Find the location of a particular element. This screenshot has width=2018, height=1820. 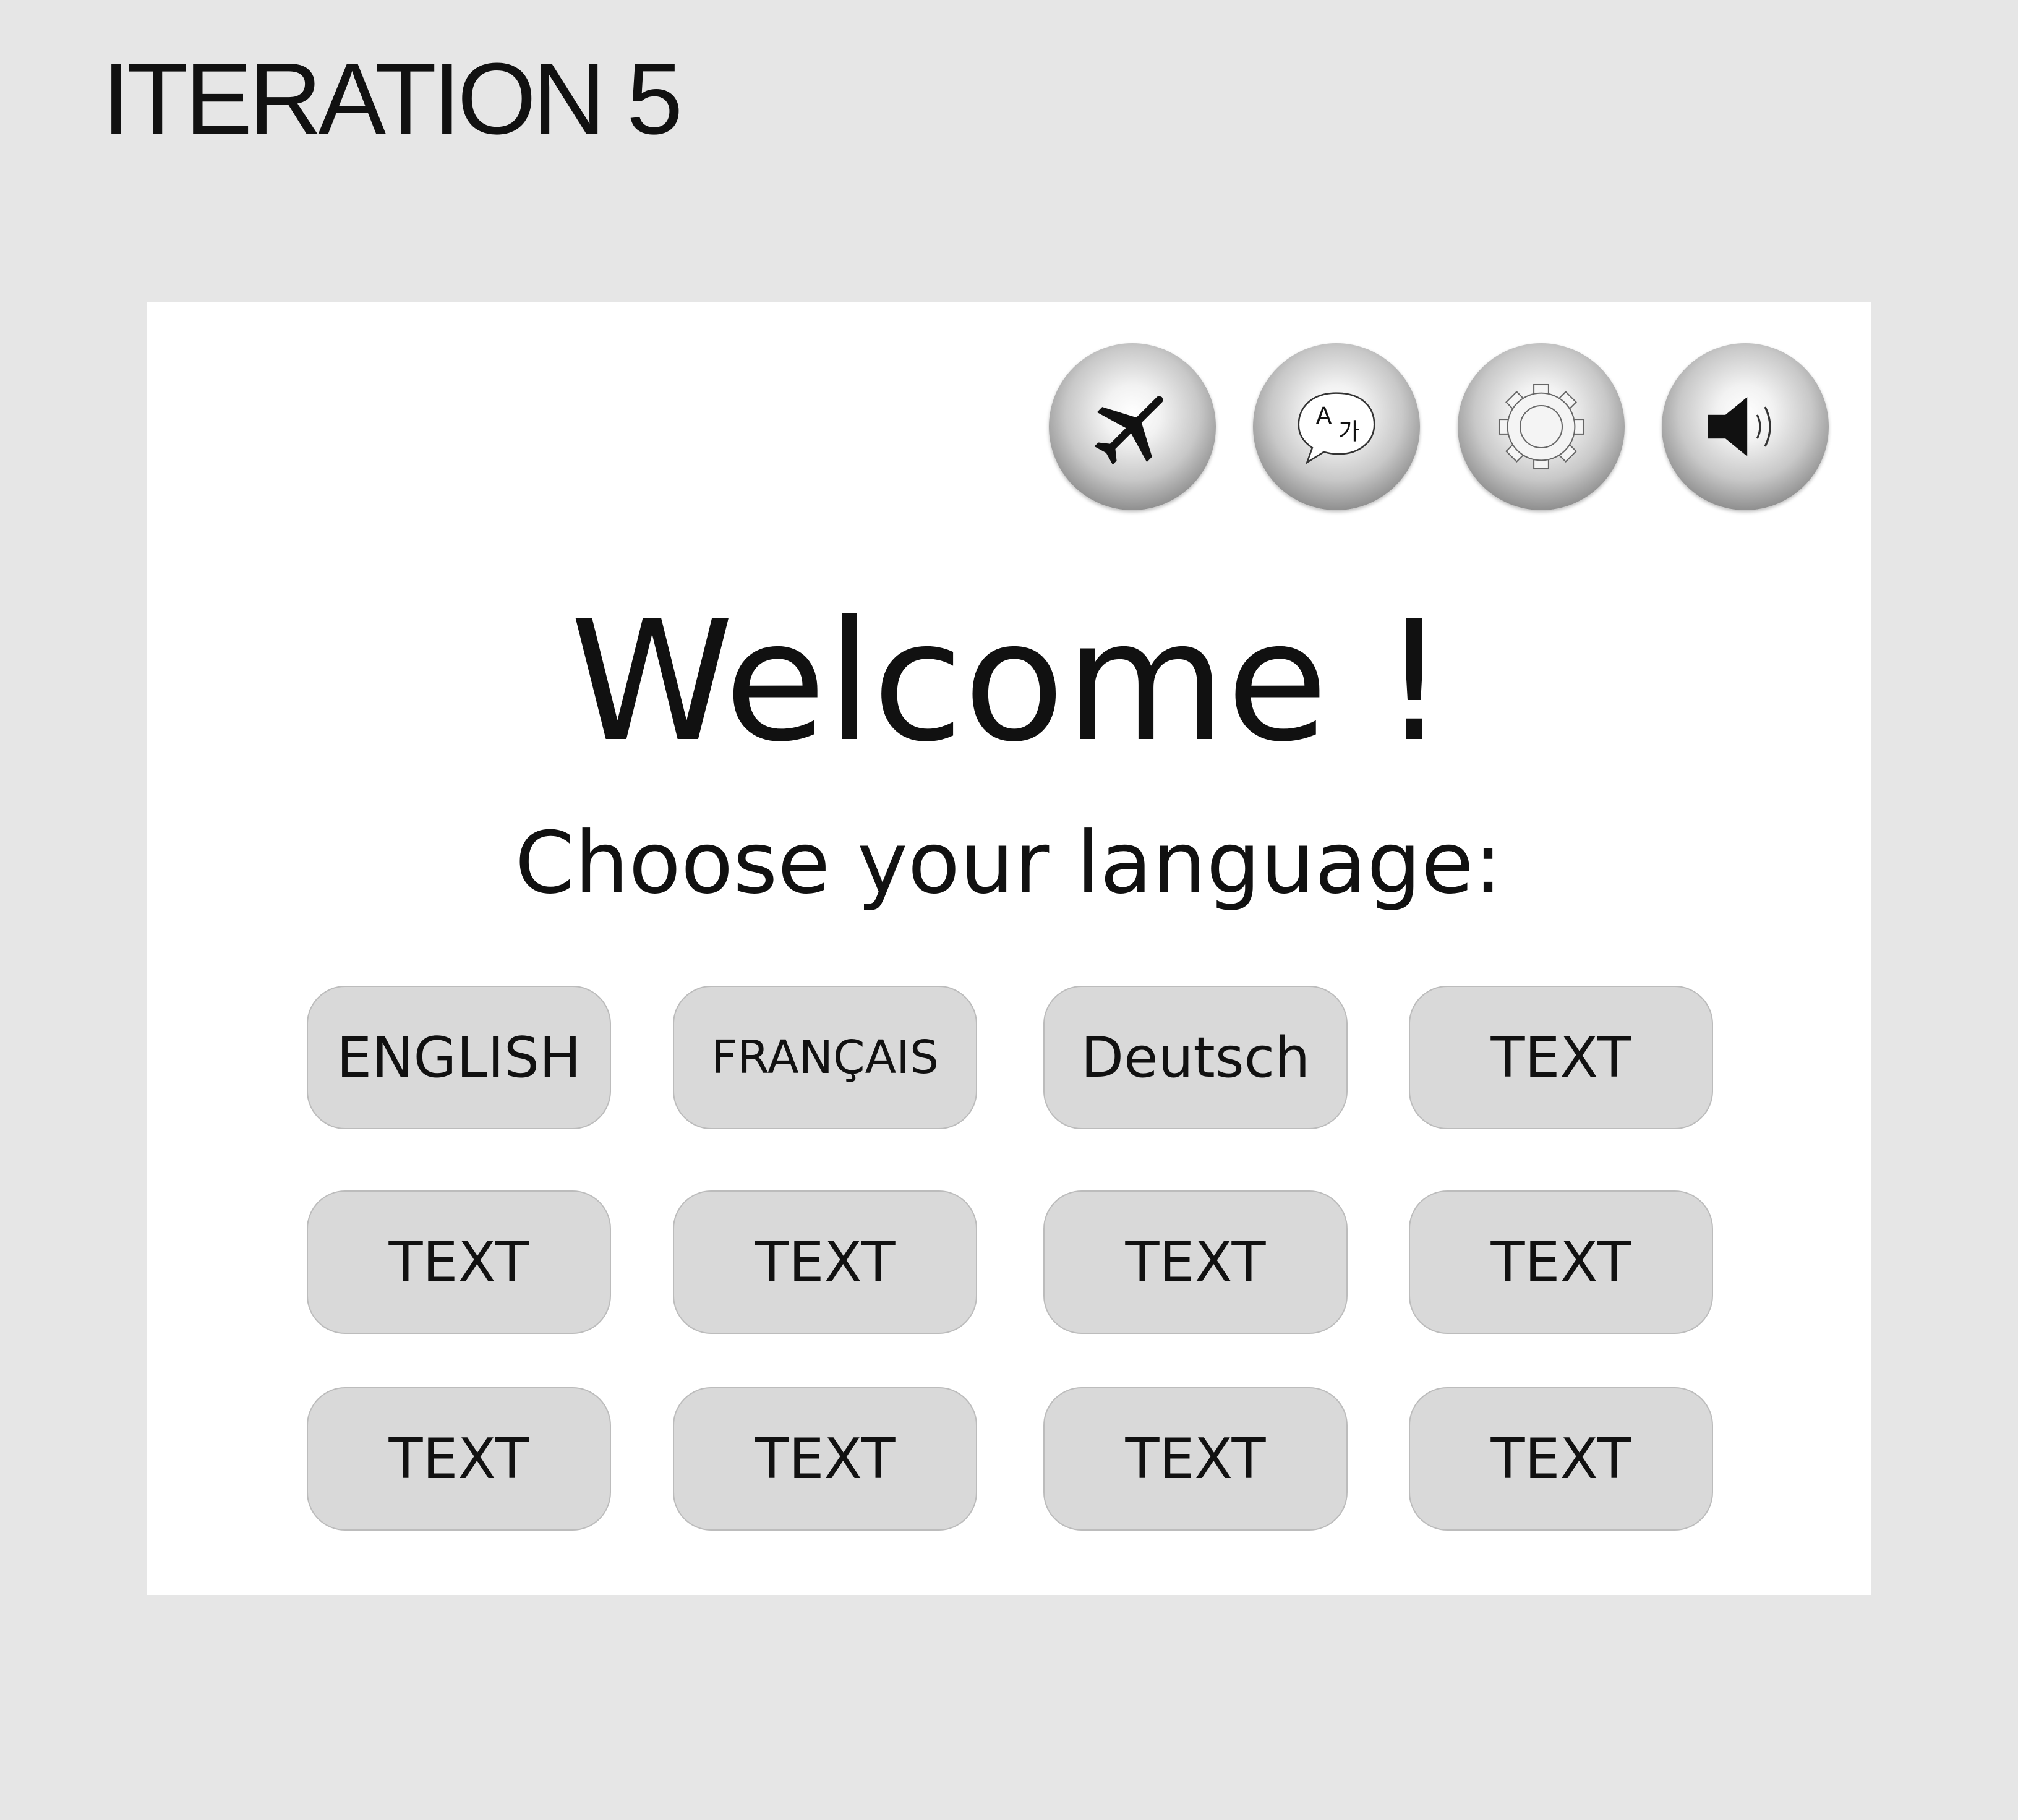

speaker-icon is located at coordinates (1745, 426).